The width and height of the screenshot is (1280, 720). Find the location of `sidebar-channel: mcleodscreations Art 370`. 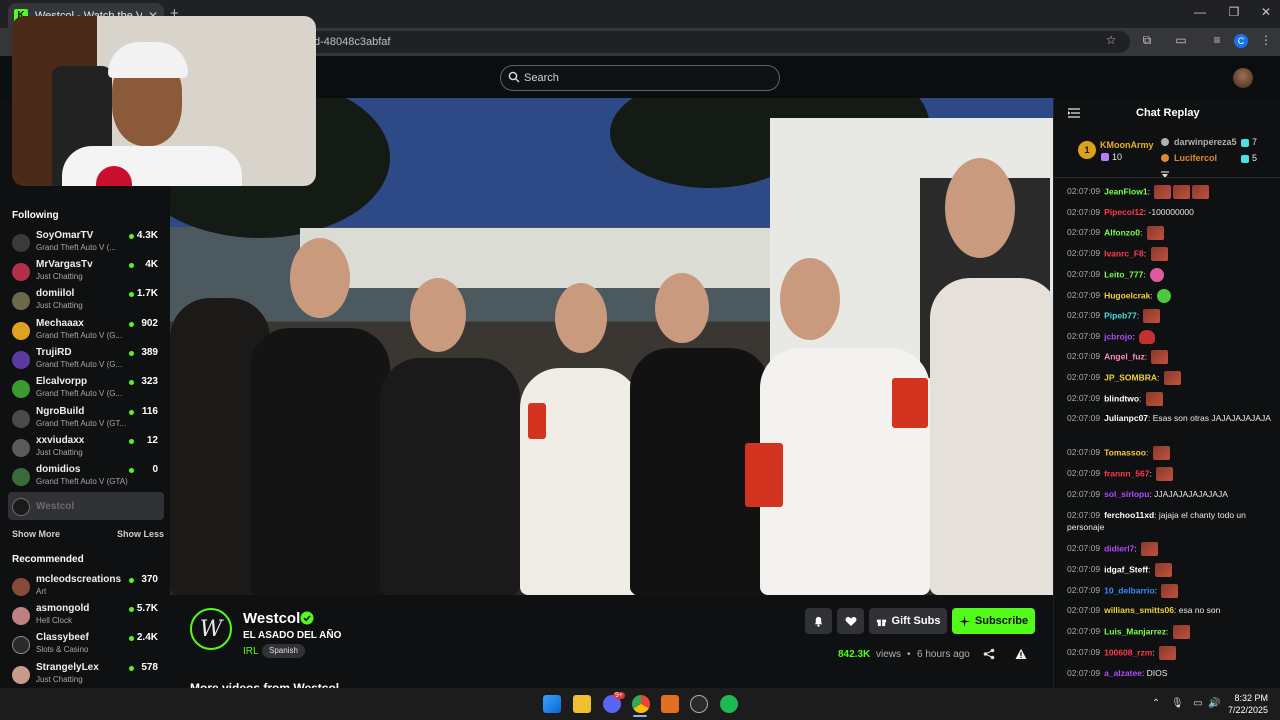

sidebar-channel: mcleodscreations Art 370 is located at coordinates (86, 586).